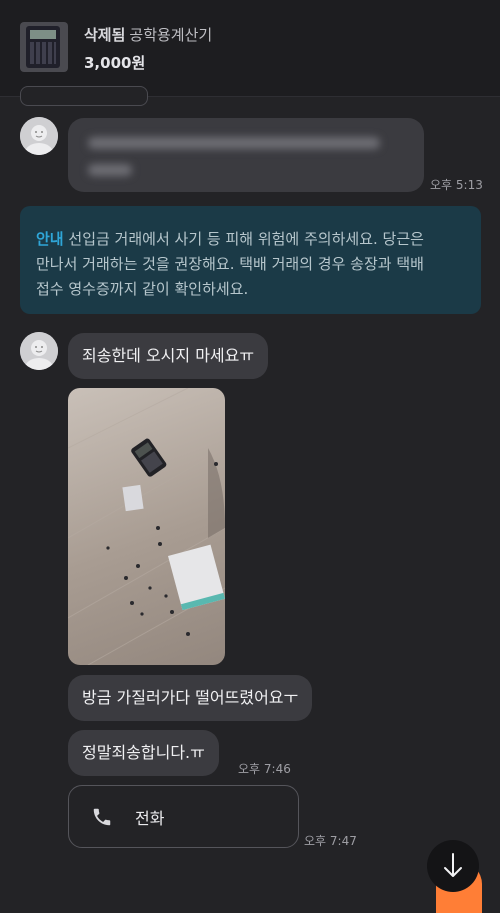 This screenshot has width=500, height=913. I want to click on product-title: 삭제됨 공학용계산기, so click(148, 34).